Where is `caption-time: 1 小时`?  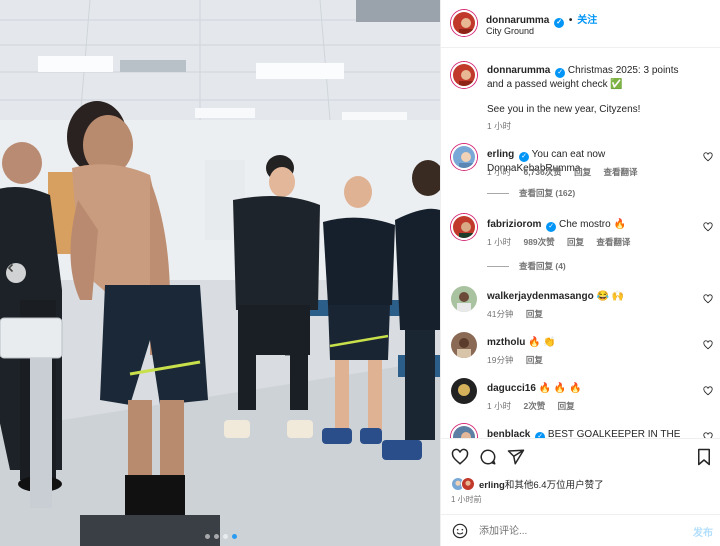 caption-time: 1 小时 is located at coordinates (499, 126).